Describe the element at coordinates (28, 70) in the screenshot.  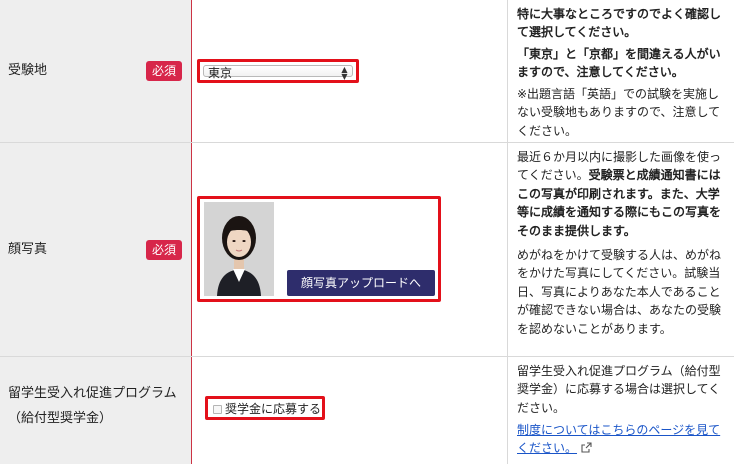
I see `field-label-exam-site: 受験地` at that location.